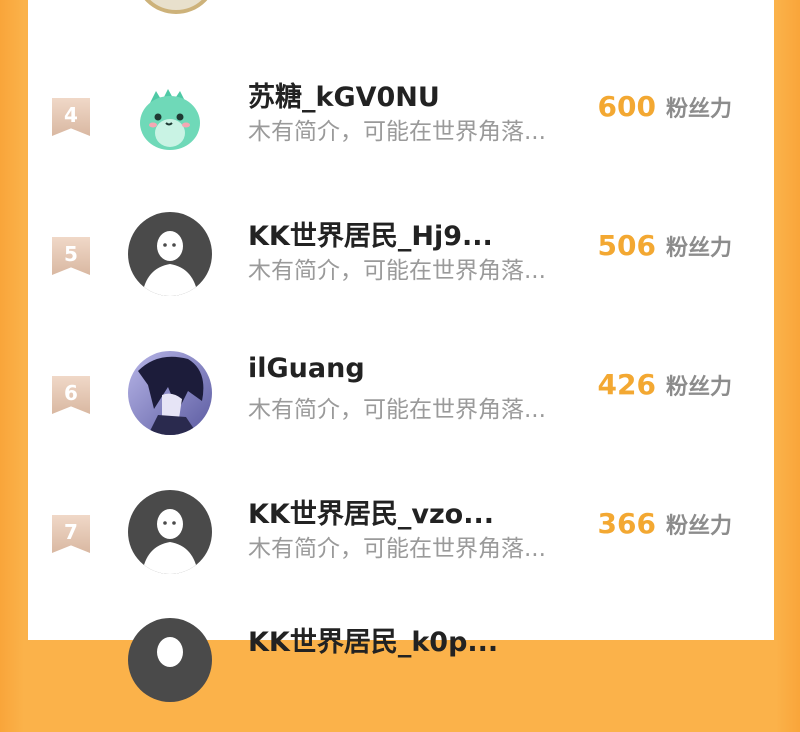  What do you see at coordinates (71, 534) in the screenshot?
I see `rank-badge: 7` at bounding box center [71, 534].